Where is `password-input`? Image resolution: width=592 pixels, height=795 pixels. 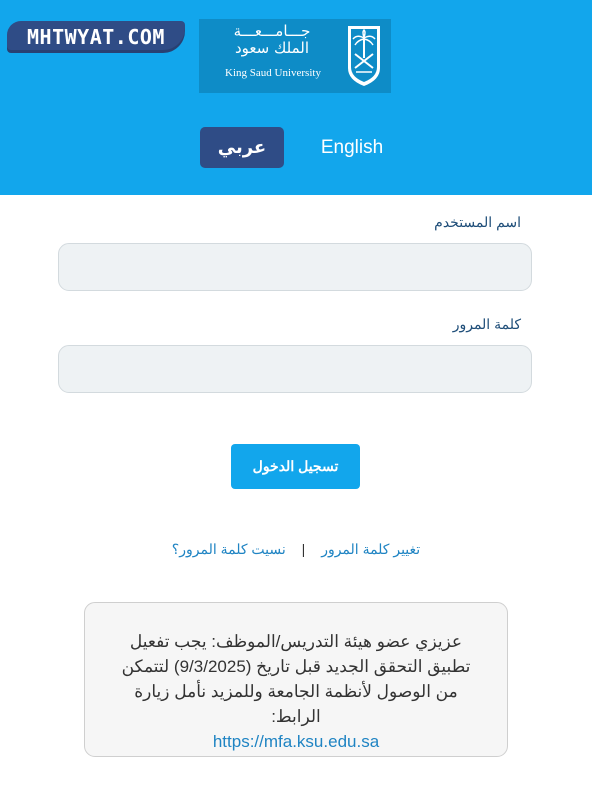
password-input is located at coordinates (295, 369).